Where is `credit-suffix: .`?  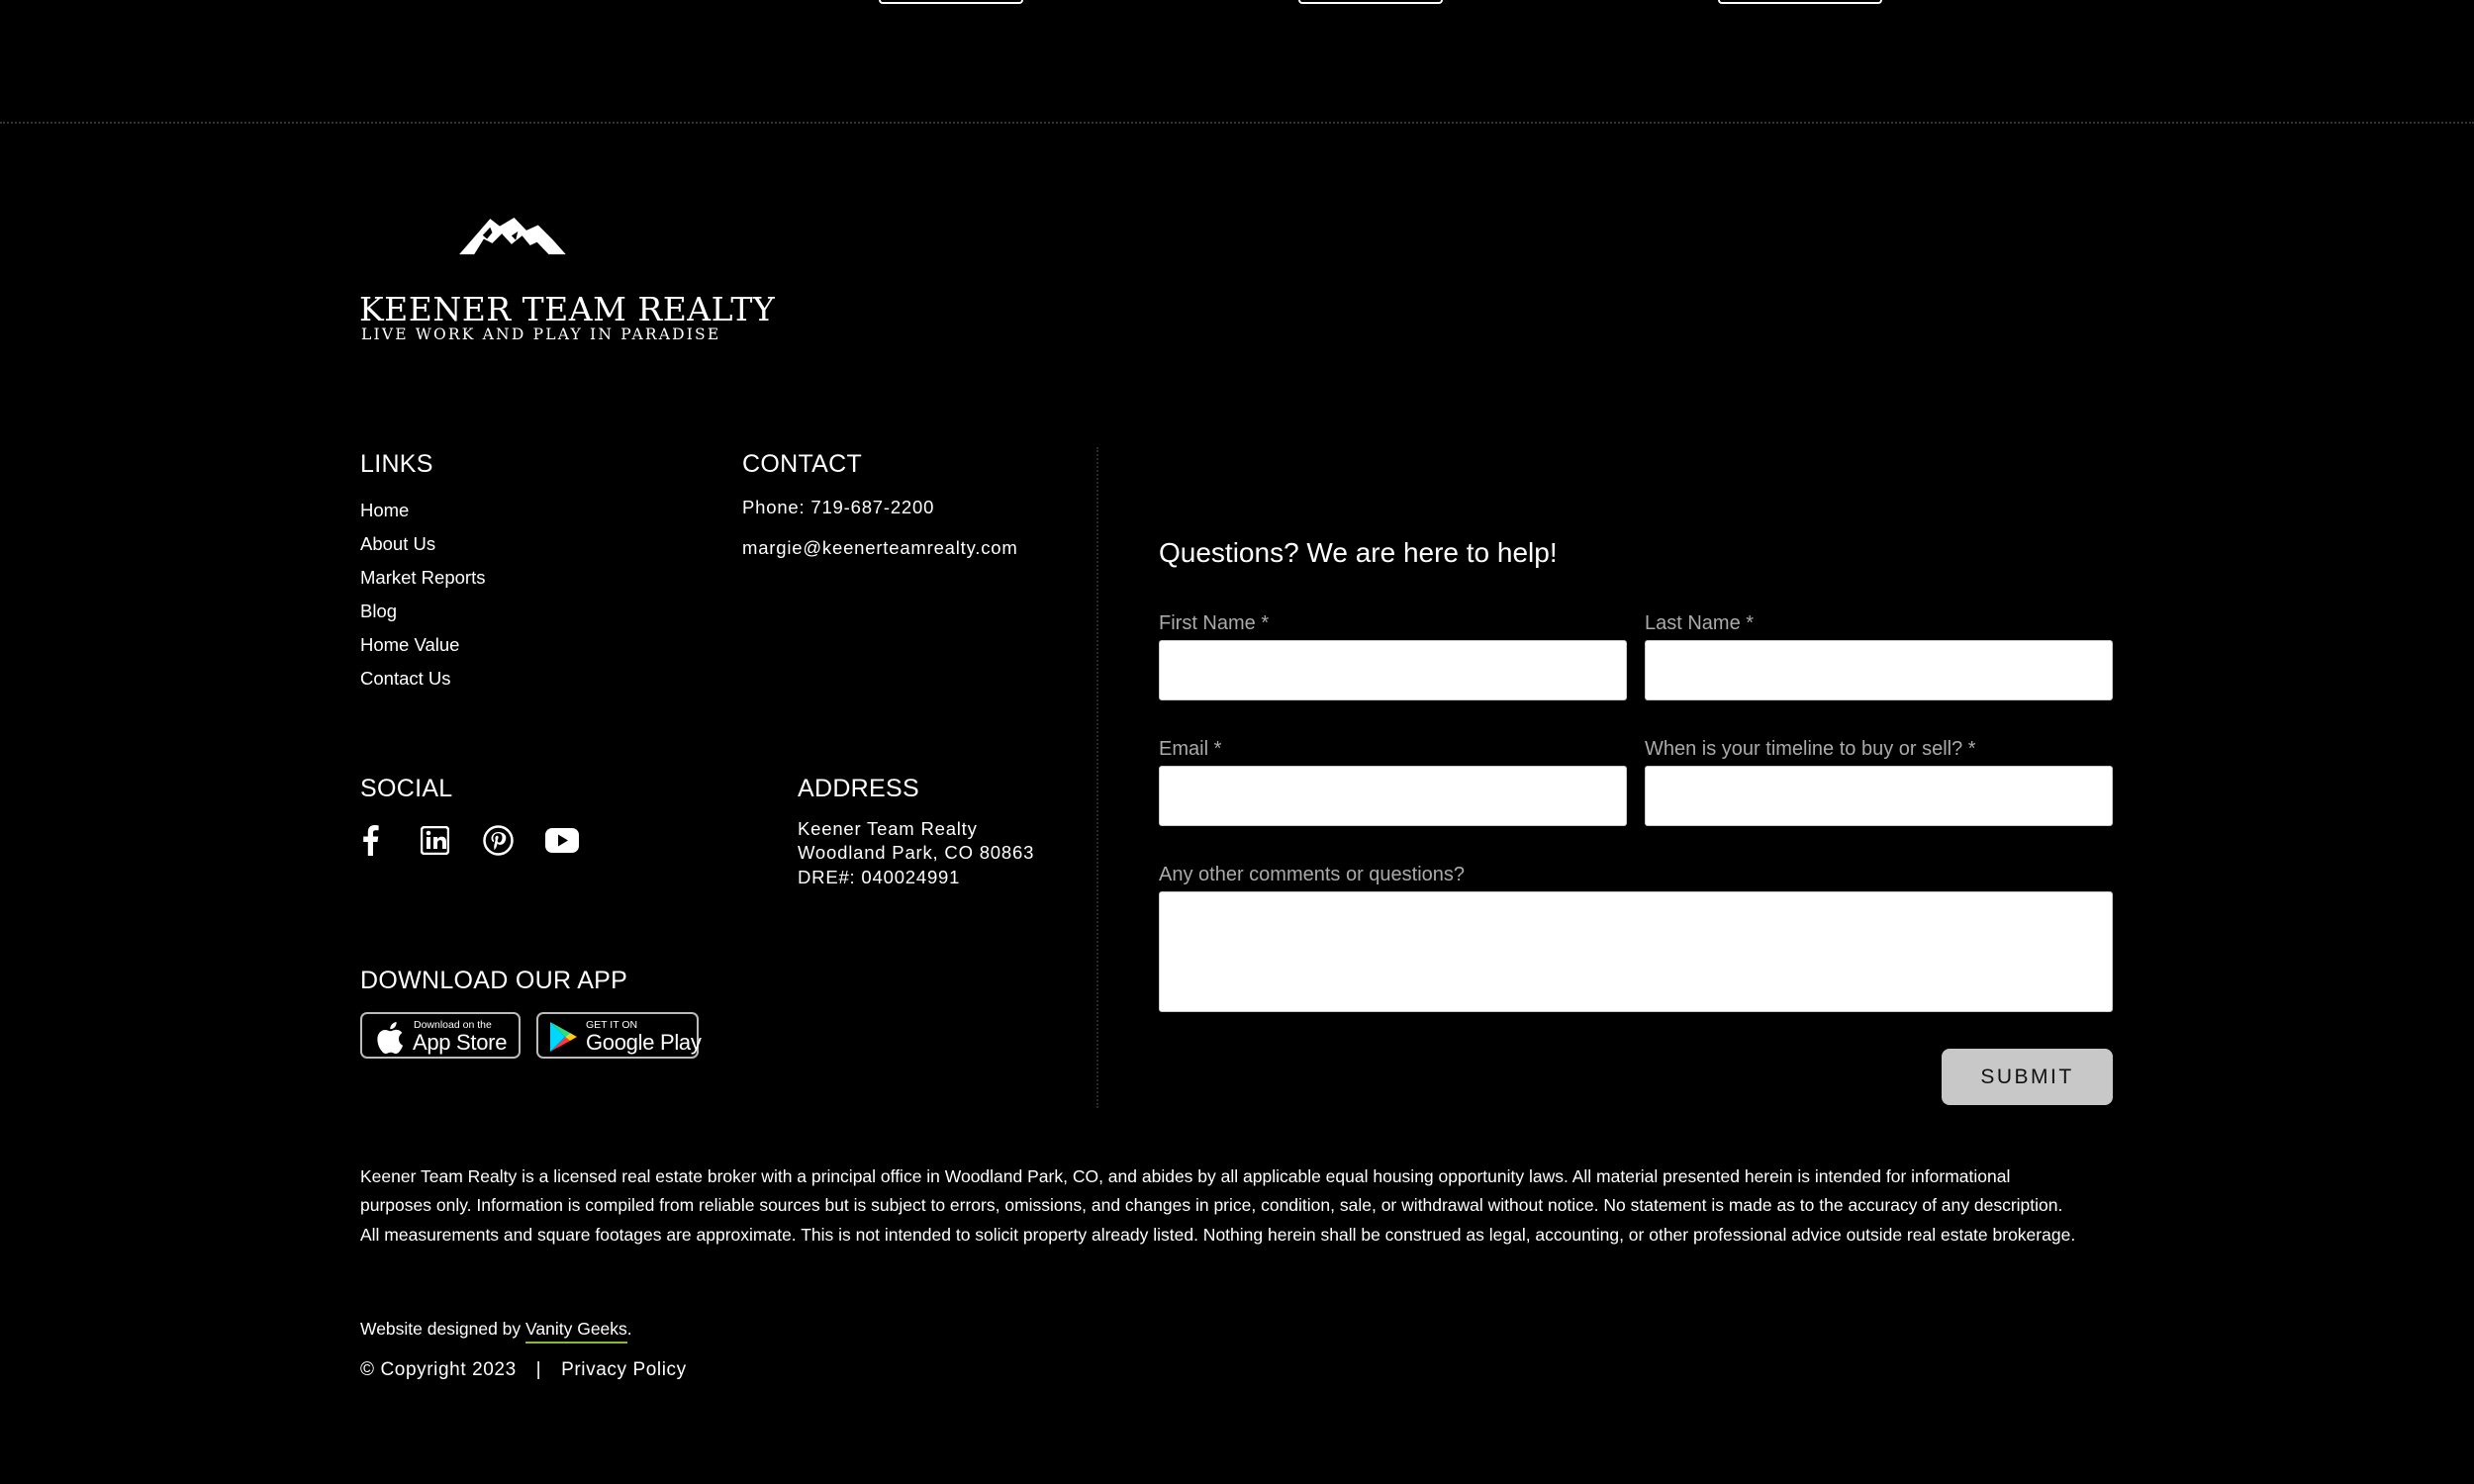 credit-suffix: . is located at coordinates (629, 1329).